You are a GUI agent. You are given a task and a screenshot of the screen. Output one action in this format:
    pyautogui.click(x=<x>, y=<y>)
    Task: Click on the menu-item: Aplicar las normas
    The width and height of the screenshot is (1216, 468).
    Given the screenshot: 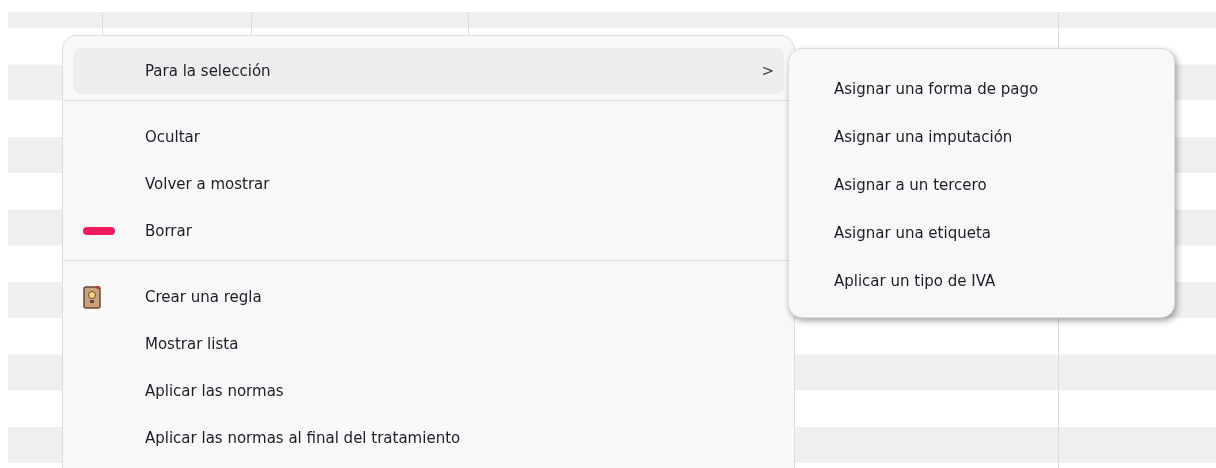 What is the action you would take?
    pyautogui.click(x=428, y=390)
    